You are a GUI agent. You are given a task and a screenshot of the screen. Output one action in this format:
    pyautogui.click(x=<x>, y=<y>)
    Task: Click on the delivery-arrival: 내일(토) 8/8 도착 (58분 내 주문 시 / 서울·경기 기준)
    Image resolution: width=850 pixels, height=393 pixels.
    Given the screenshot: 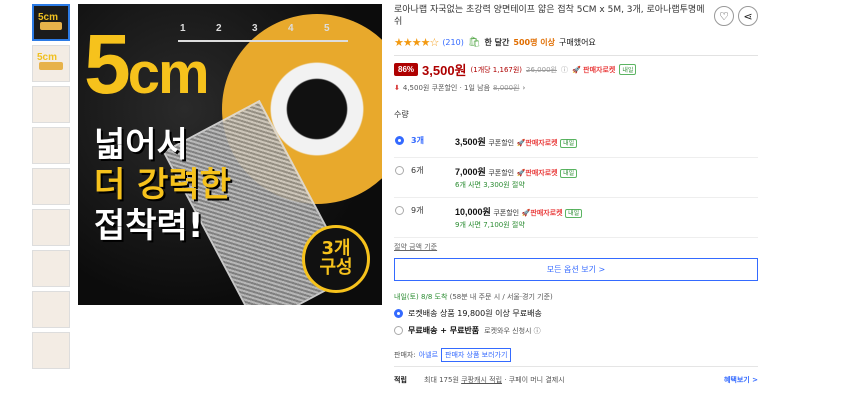 What is the action you would take?
    pyautogui.click(x=473, y=297)
    